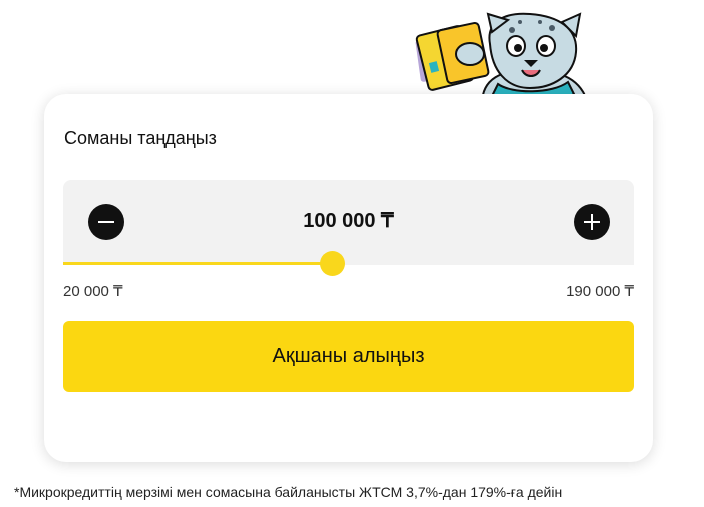 Image resolution: width=704 pixels, height=507 pixels. What do you see at coordinates (592, 222) in the screenshot?
I see `increase-button` at bounding box center [592, 222].